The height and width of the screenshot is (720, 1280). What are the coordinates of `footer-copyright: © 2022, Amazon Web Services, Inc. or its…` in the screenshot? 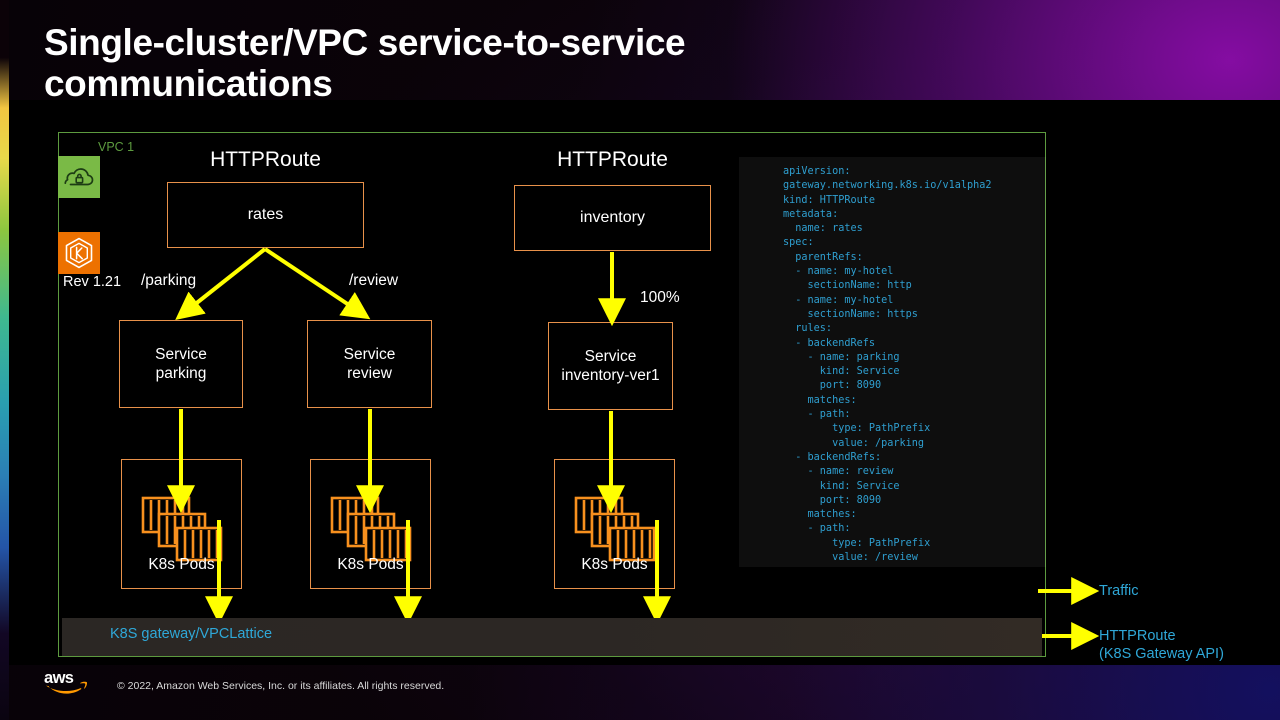 It's located at (281, 686).